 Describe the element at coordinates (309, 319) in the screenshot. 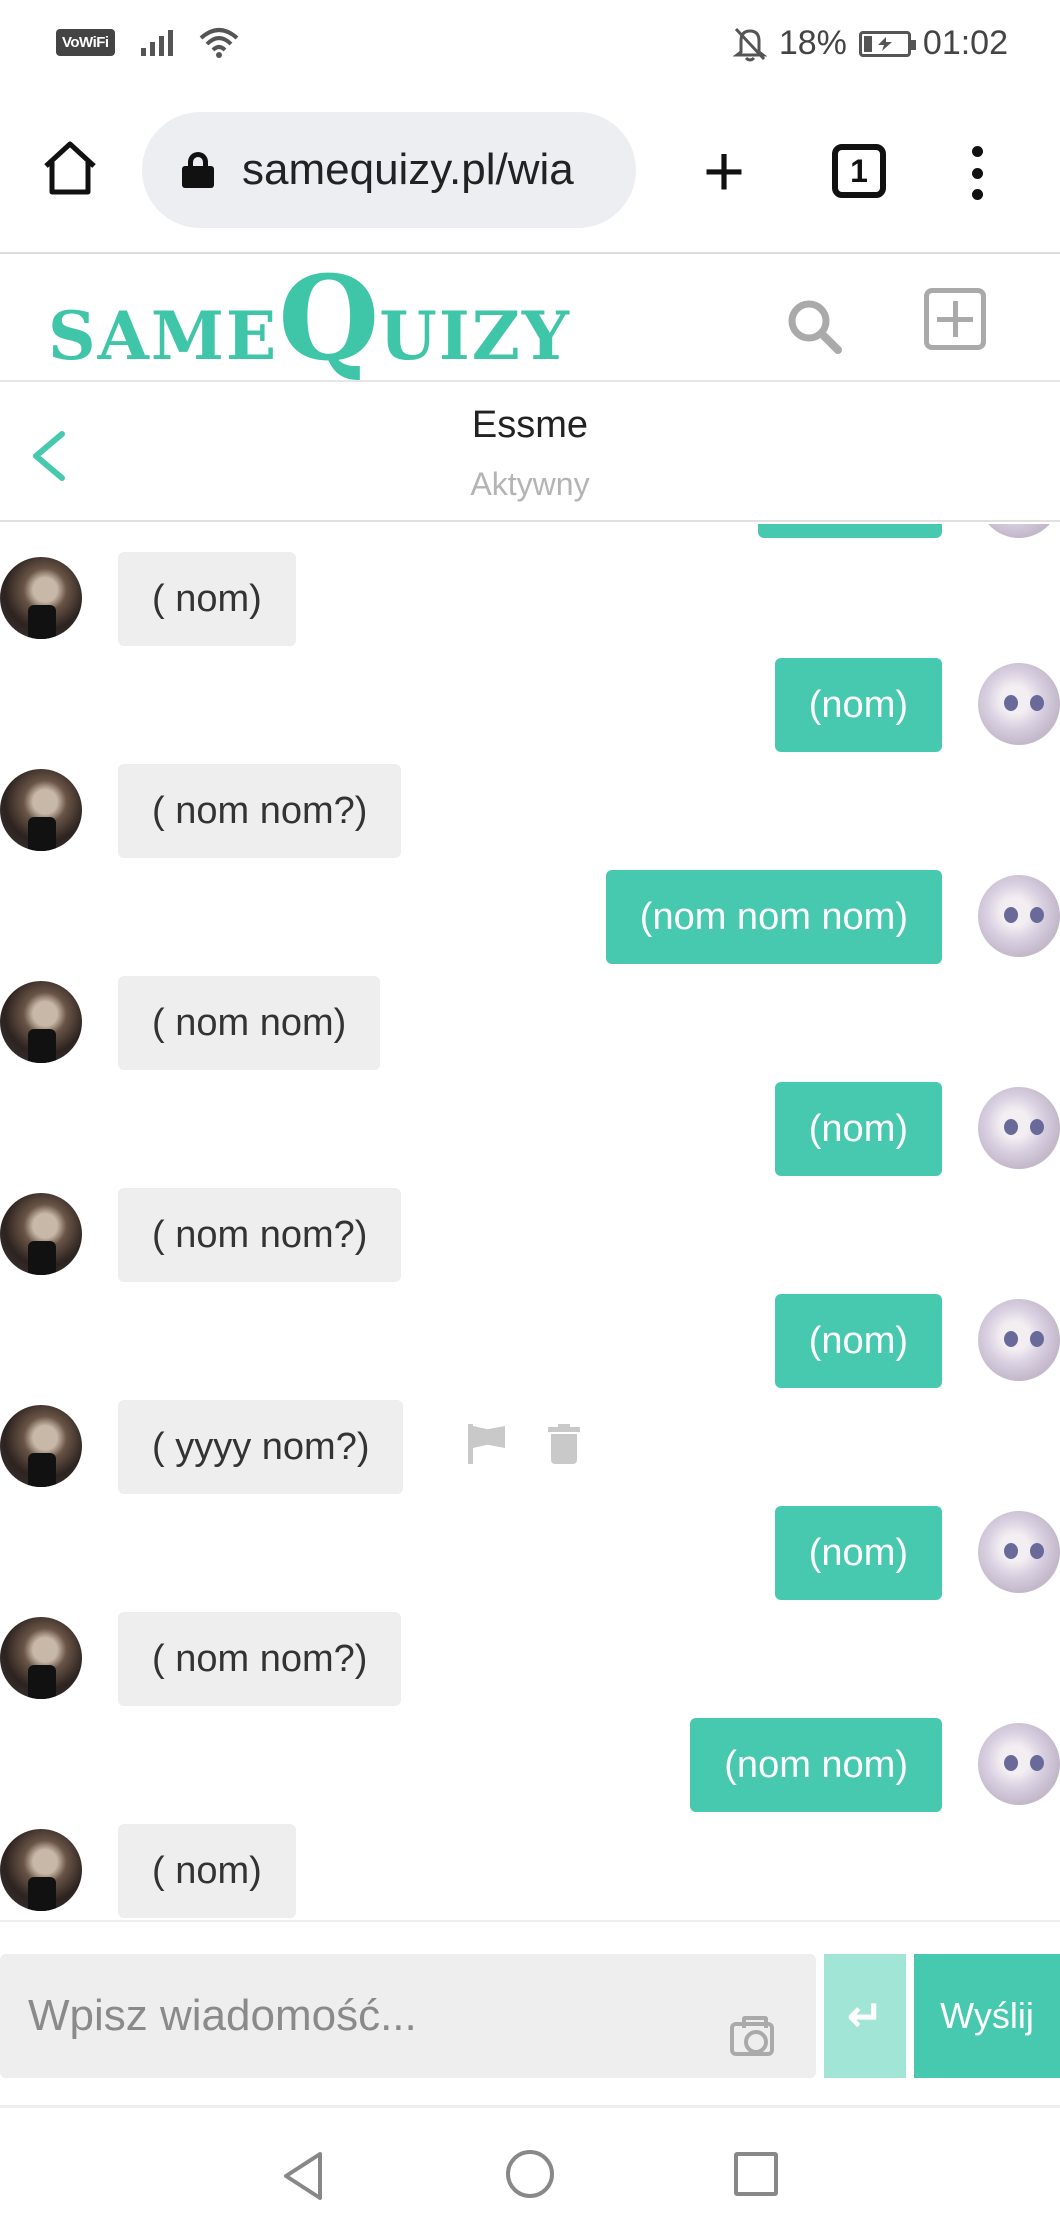

I see `site-logo: SAME Q UIZY` at that location.